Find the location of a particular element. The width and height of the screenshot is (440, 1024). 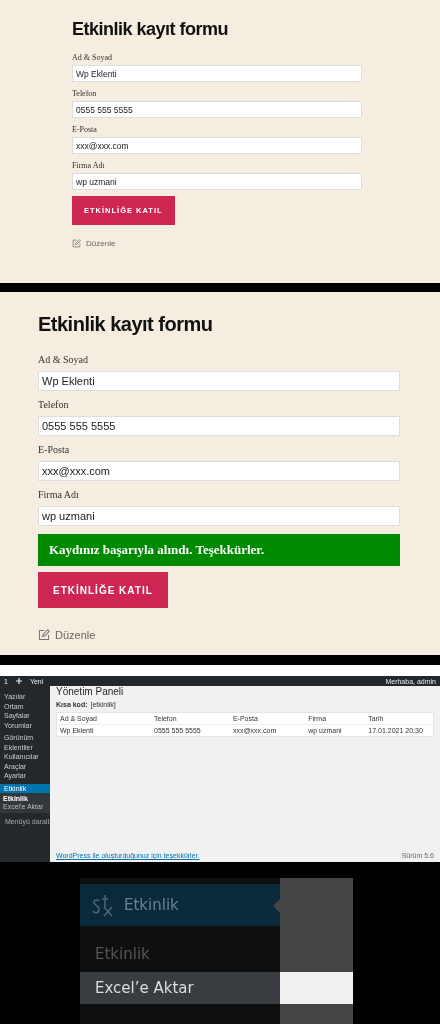

logo-icon is located at coordinates (103, 905).